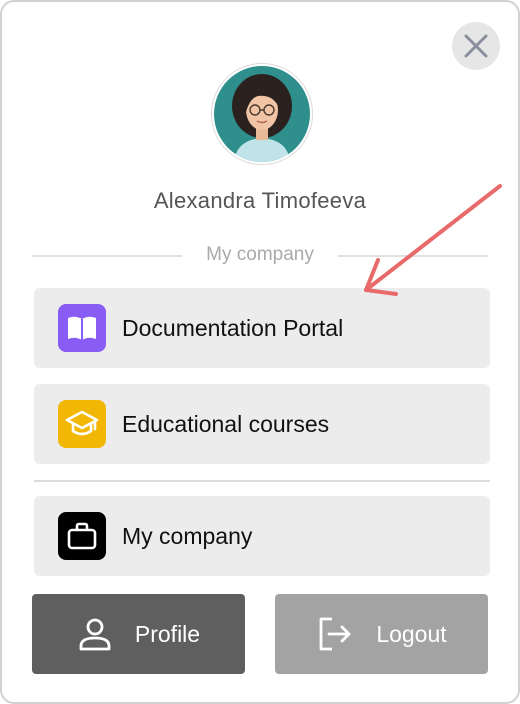  I want to click on graduation-cap-icon-badge, so click(82, 424).